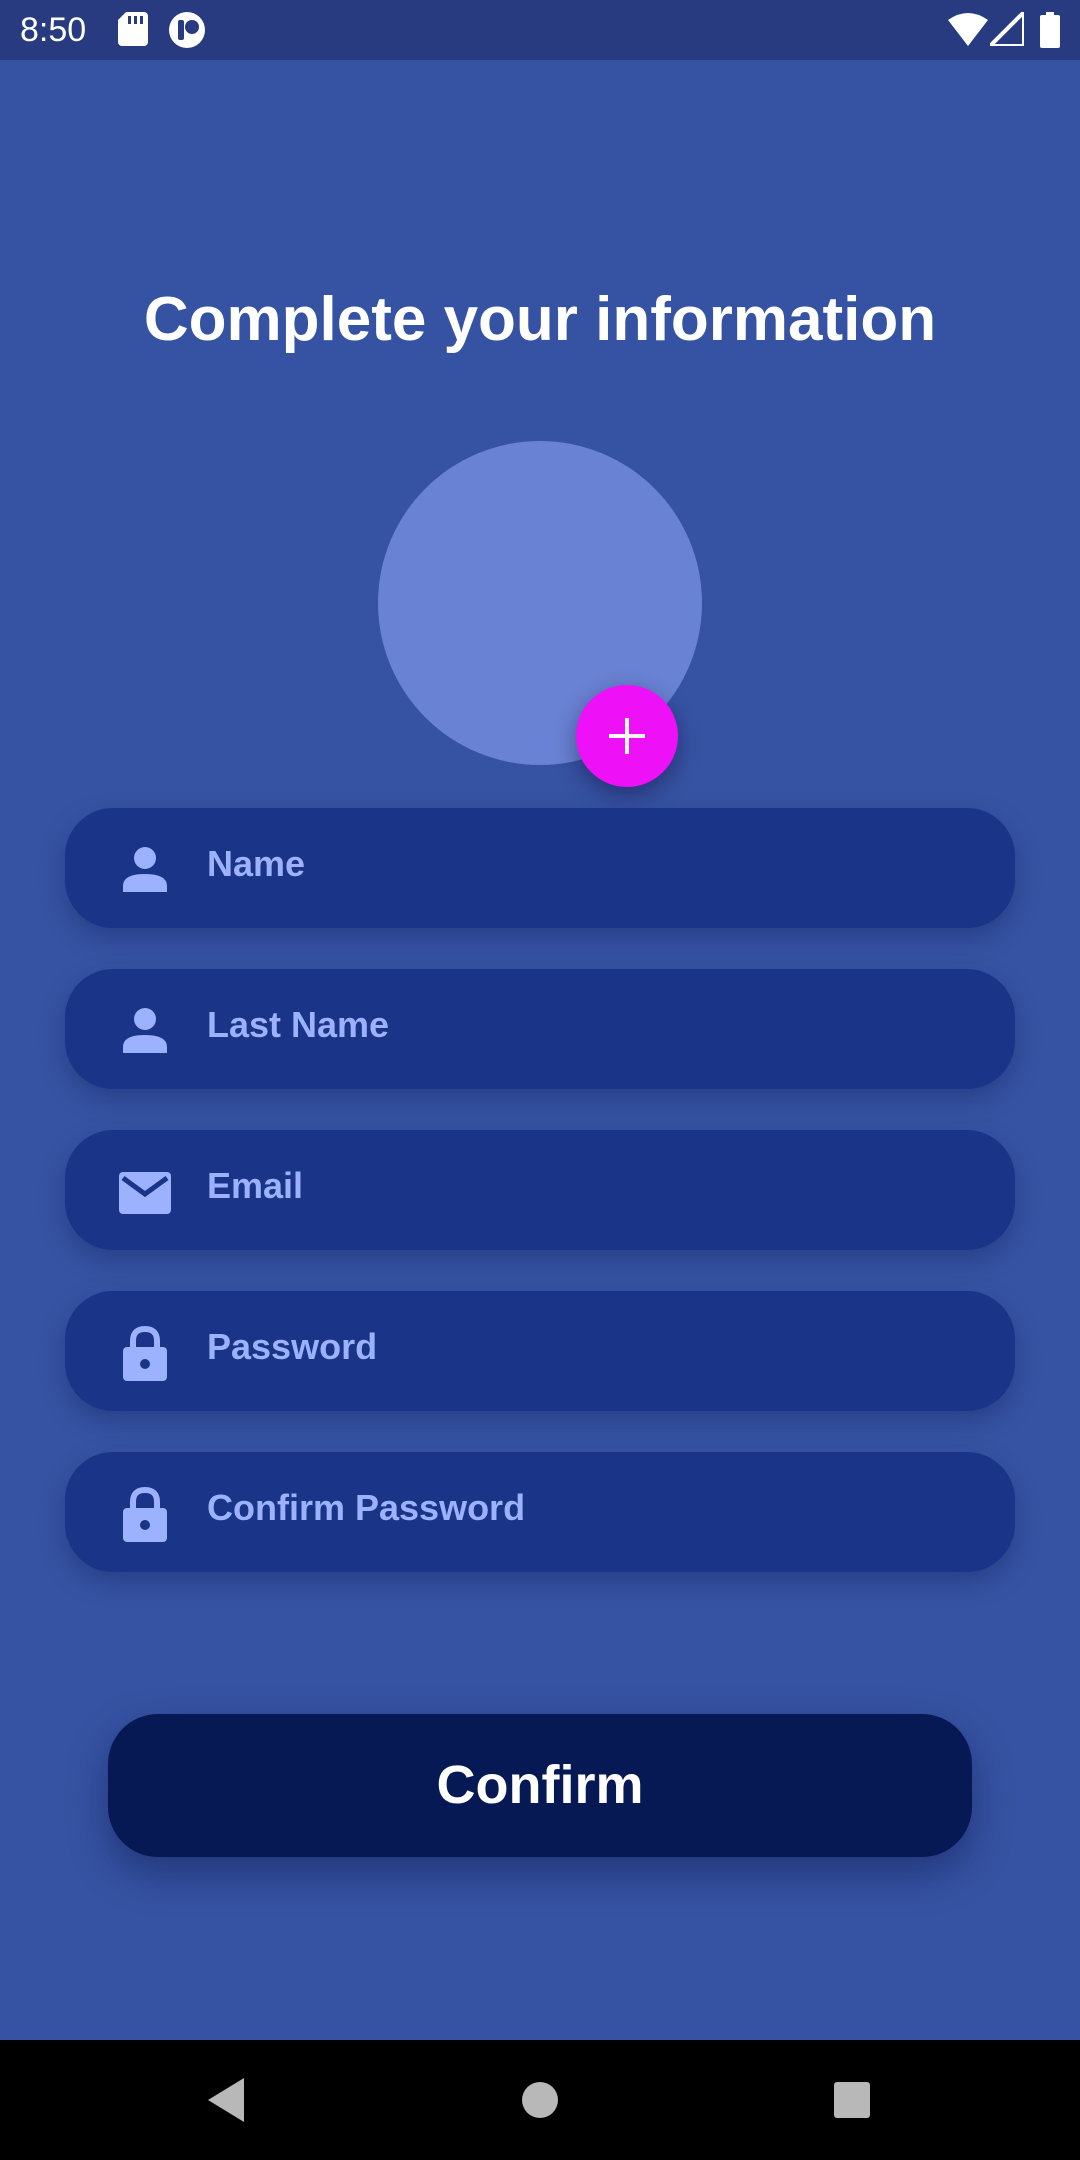 This screenshot has height=2160, width=1080. I want to click on home-icon, so click(540, 2100).